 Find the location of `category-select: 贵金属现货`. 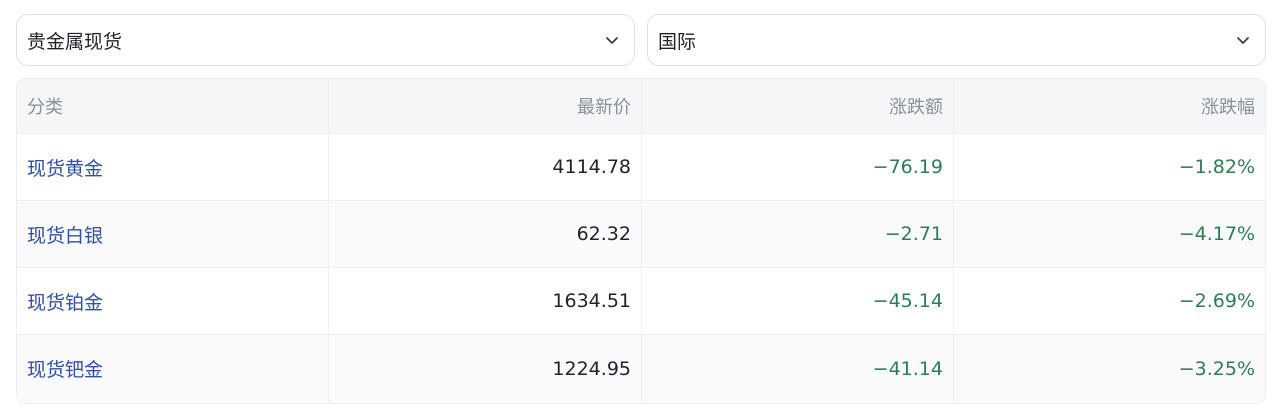

category-select: 贵金属现货 is located at coordinates (325, 40).